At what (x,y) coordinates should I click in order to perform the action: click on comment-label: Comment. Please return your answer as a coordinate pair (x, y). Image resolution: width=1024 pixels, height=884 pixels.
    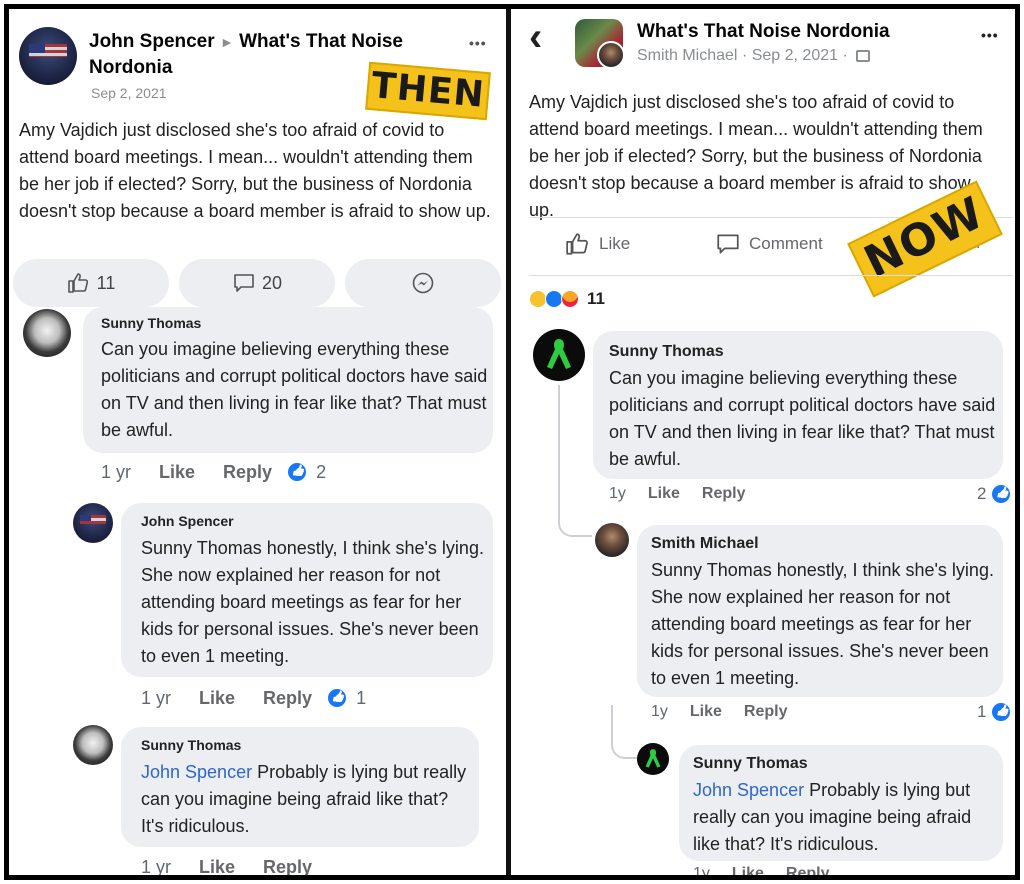
    Looking at the image, I should click on (786, 243).